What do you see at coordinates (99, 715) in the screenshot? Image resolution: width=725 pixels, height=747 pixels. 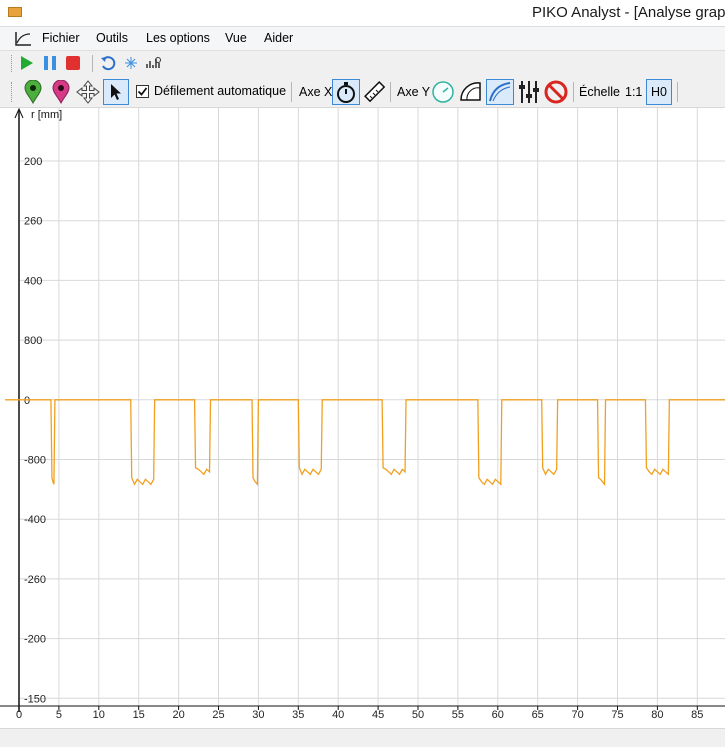 I see `x-tick-label: 10` at bounding box center [99, 715].